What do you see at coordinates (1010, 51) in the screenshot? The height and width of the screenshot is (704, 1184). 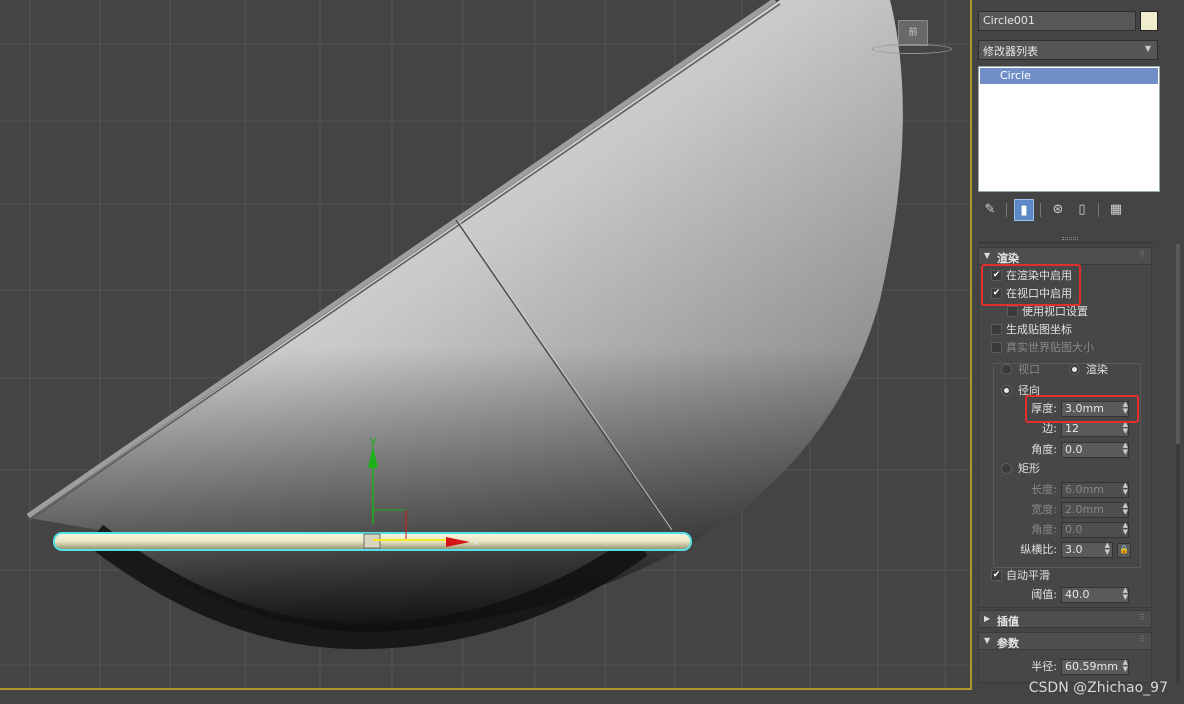 I see `modifier-list-label: 修改器列表` at bounding box center [1010, 51].